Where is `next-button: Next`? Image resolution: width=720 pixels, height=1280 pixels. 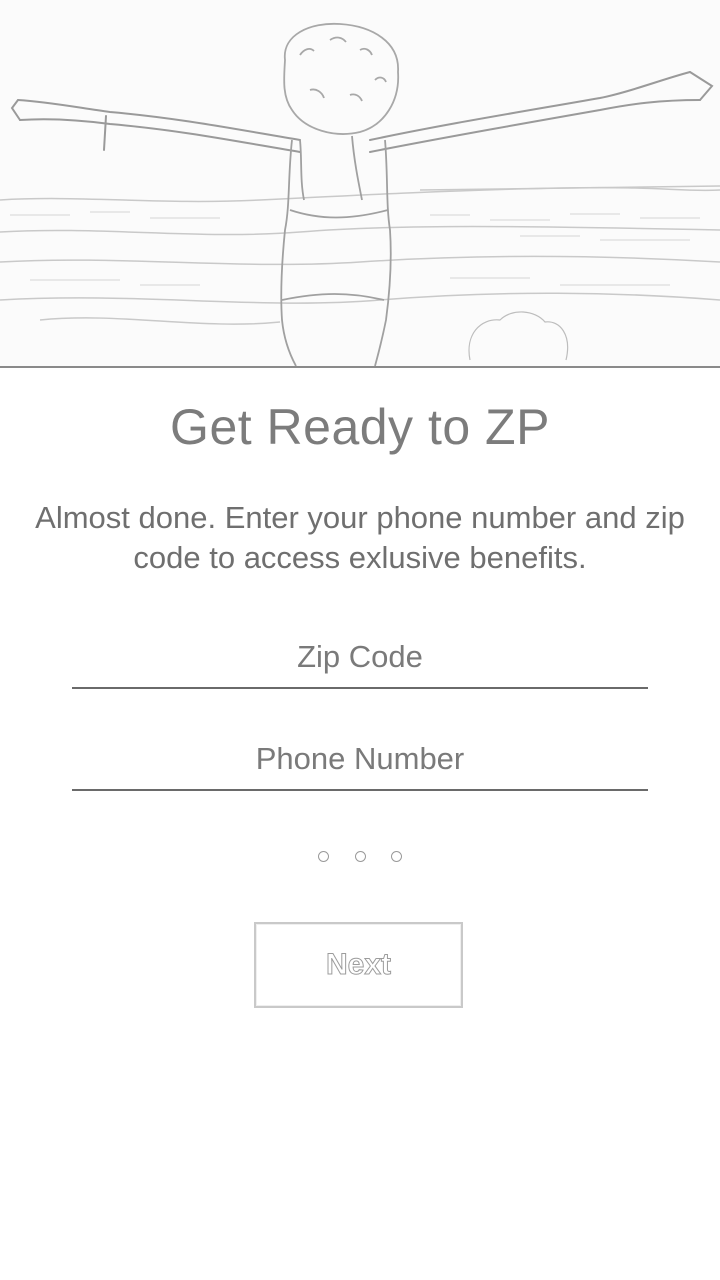
next-button: Next is located at coordinates (358, 965).